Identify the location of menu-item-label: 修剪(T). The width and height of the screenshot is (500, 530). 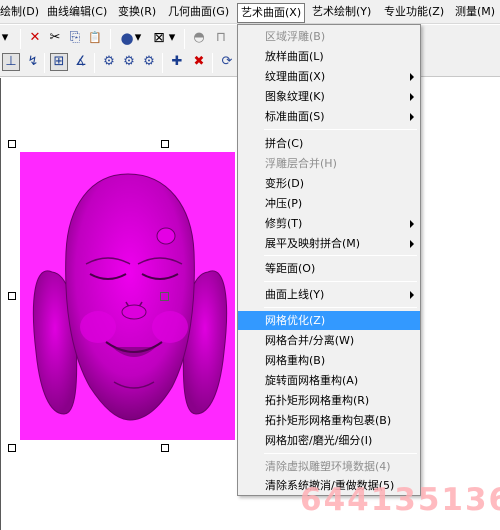
(284, 223).